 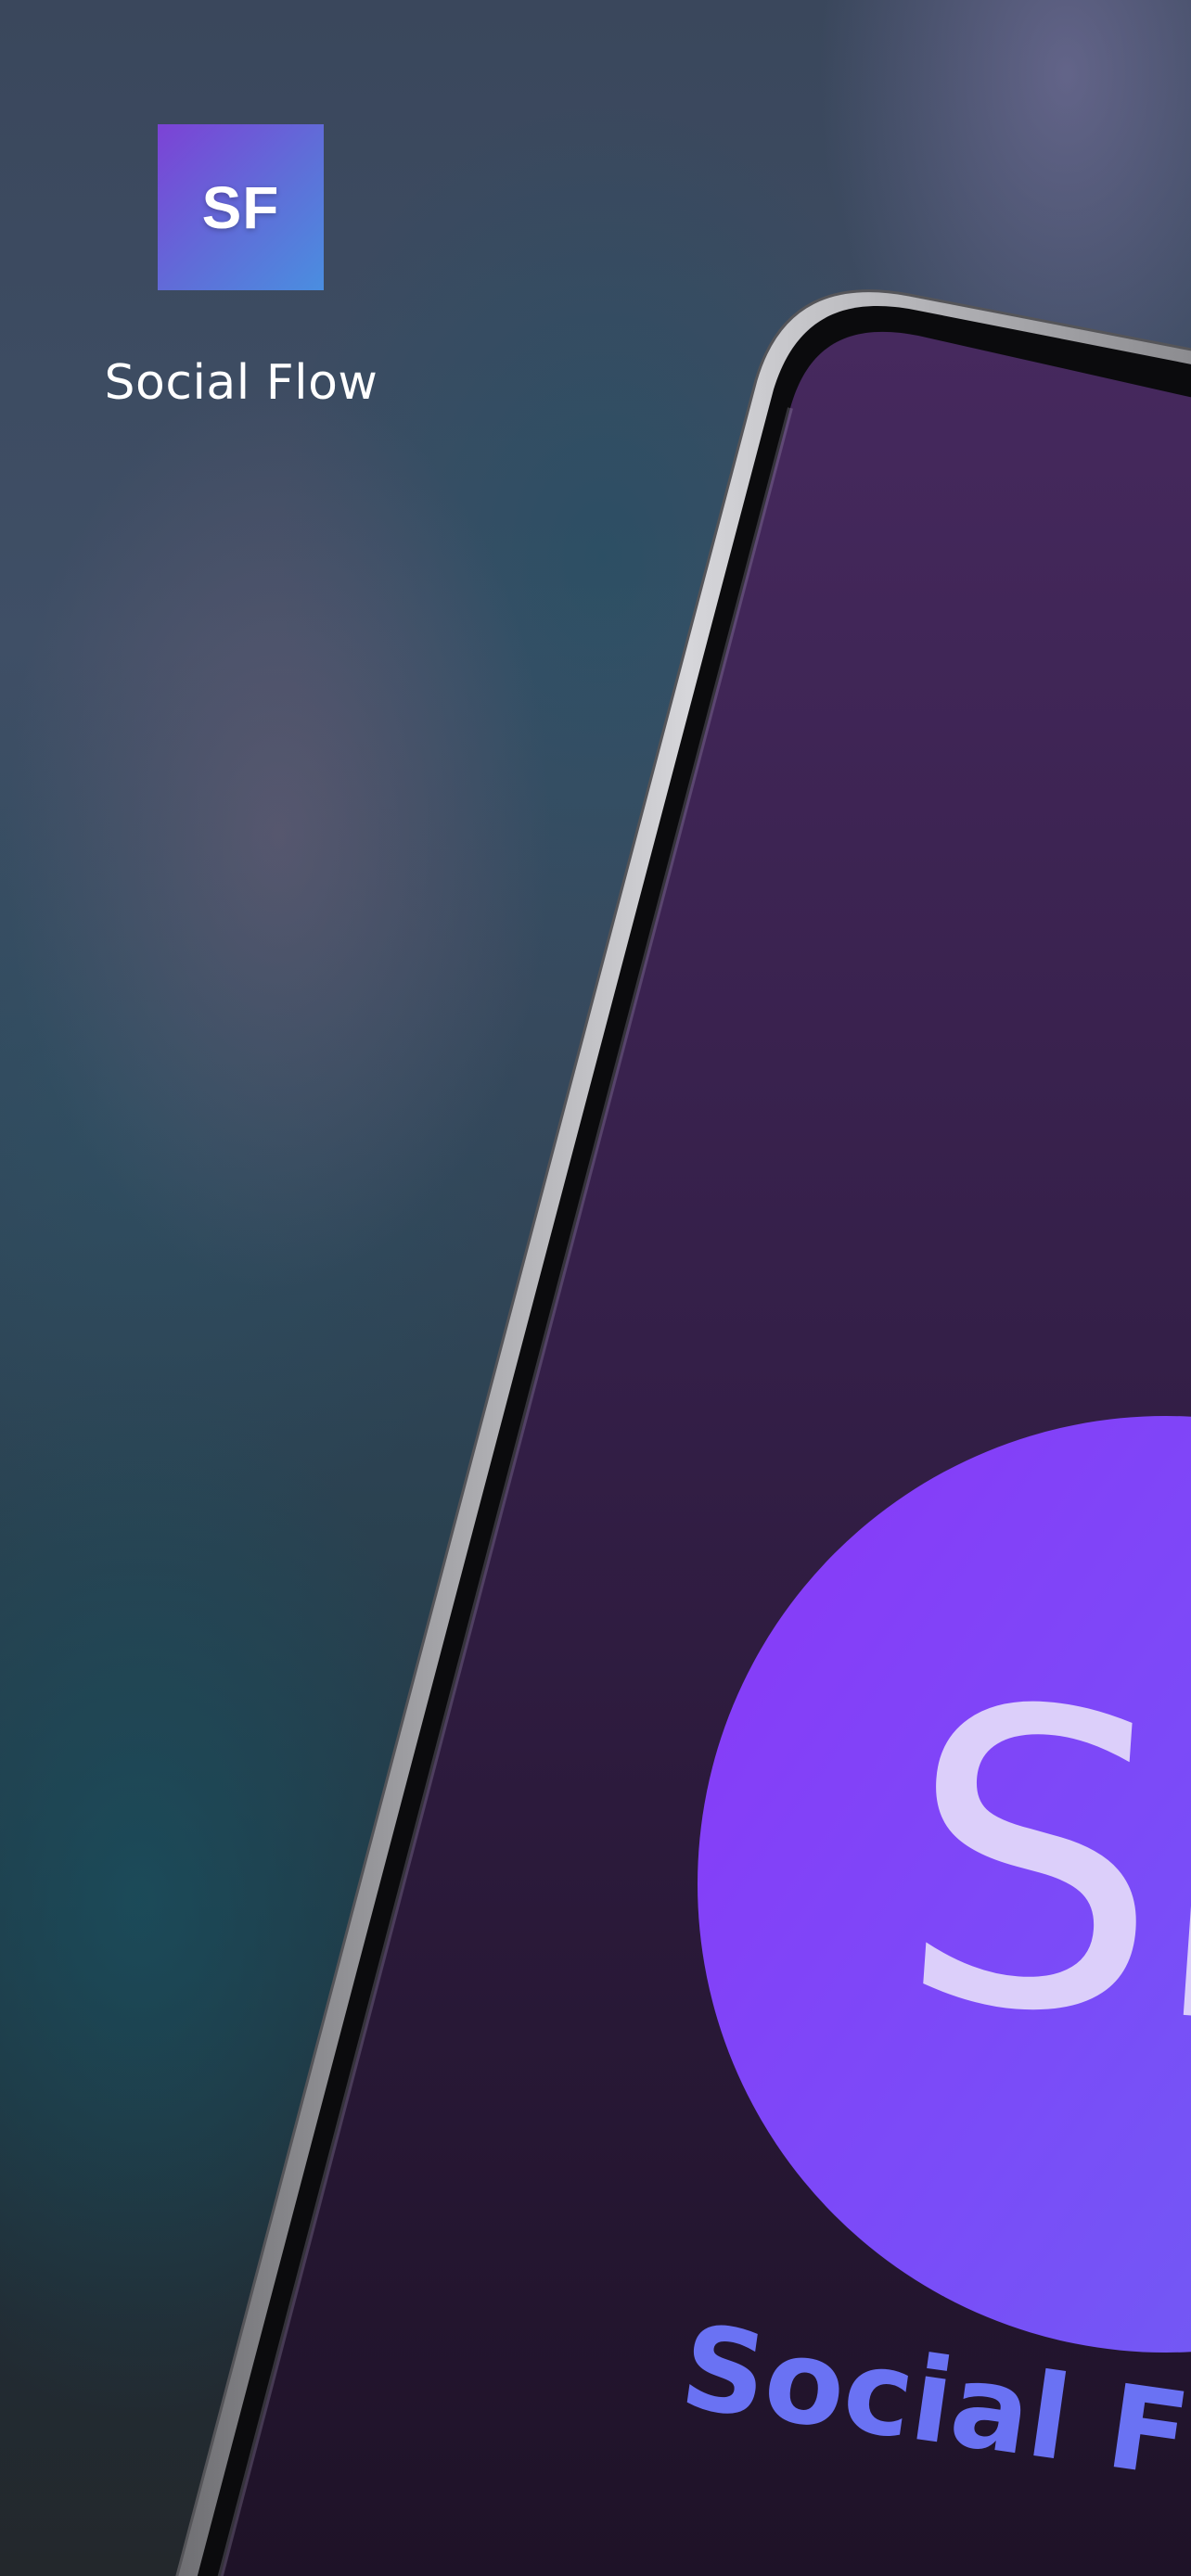 I want to click on app-name: Social Flow, so click(x=241, y=383).